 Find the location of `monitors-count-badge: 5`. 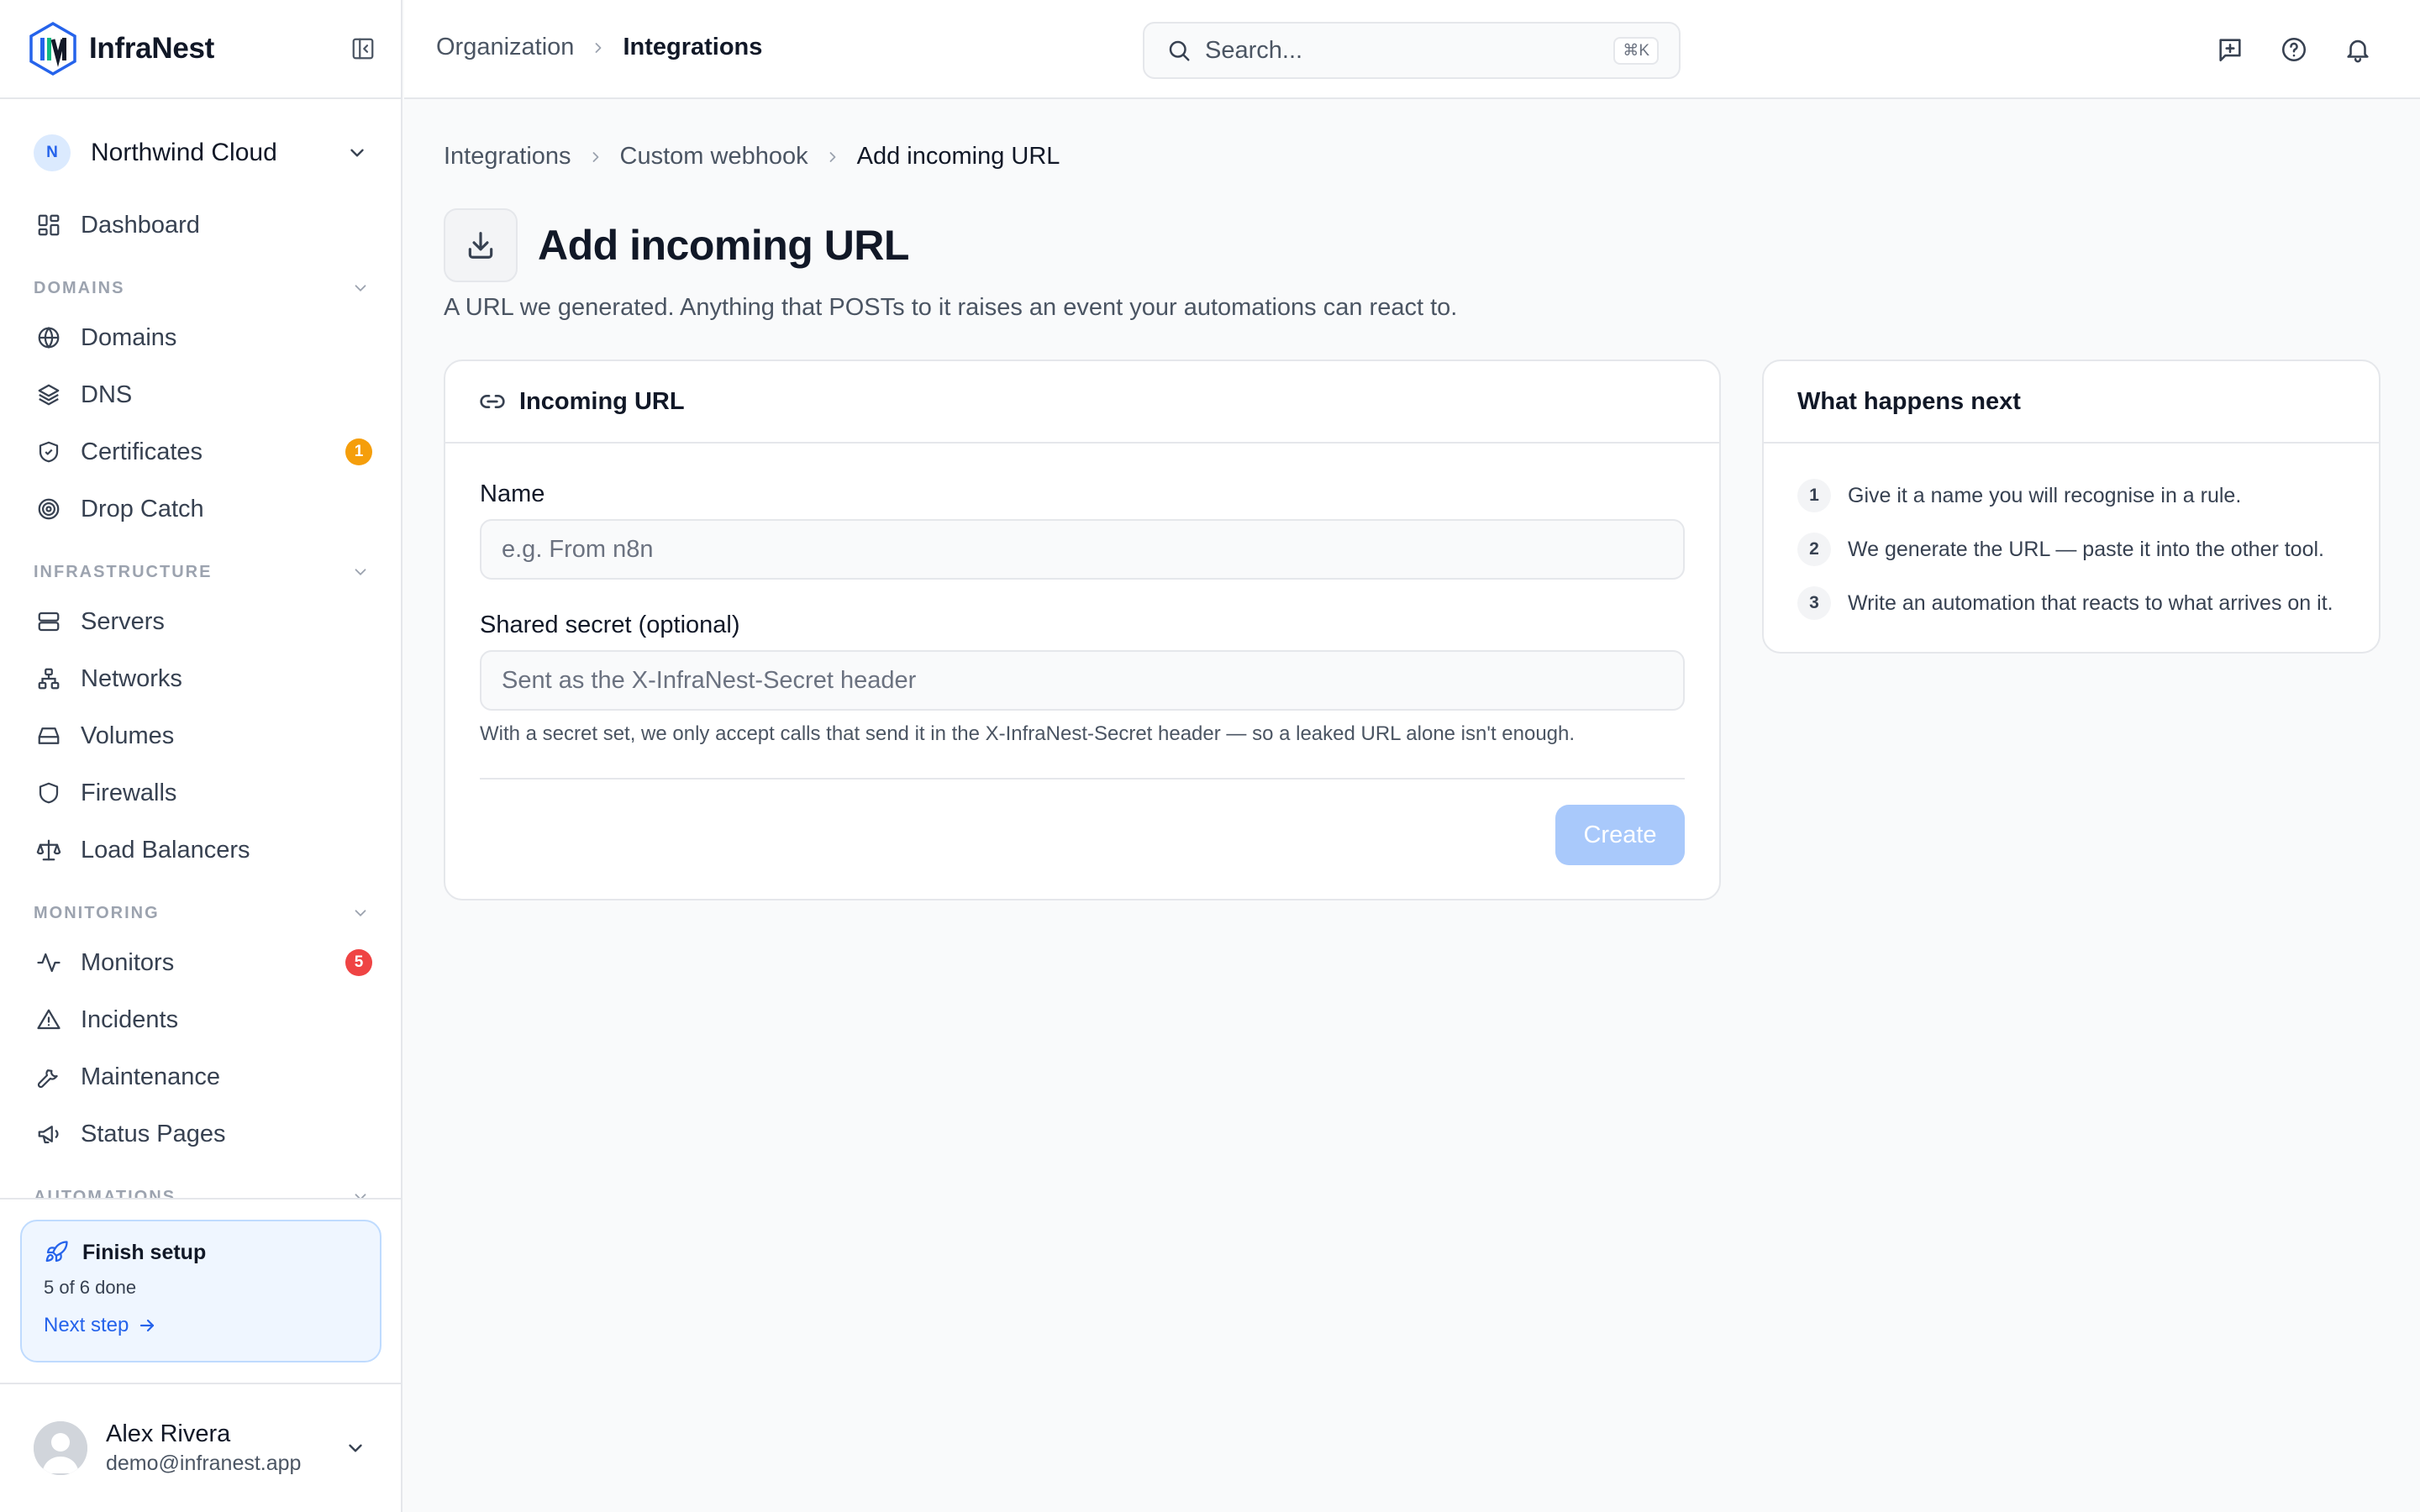

monitors-count-badge: 5 is located at coordinates (359, 962).